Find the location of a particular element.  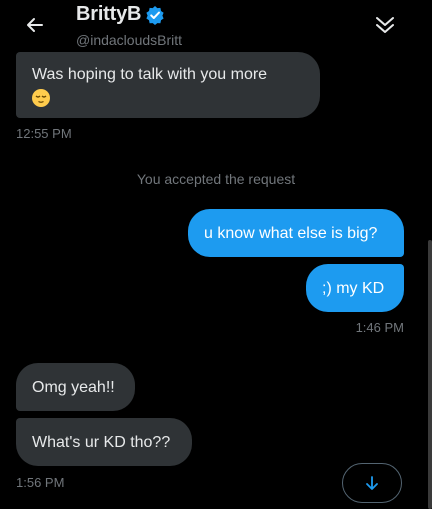

contact-display-name: BrittyB is located at coordinates (108, 14).